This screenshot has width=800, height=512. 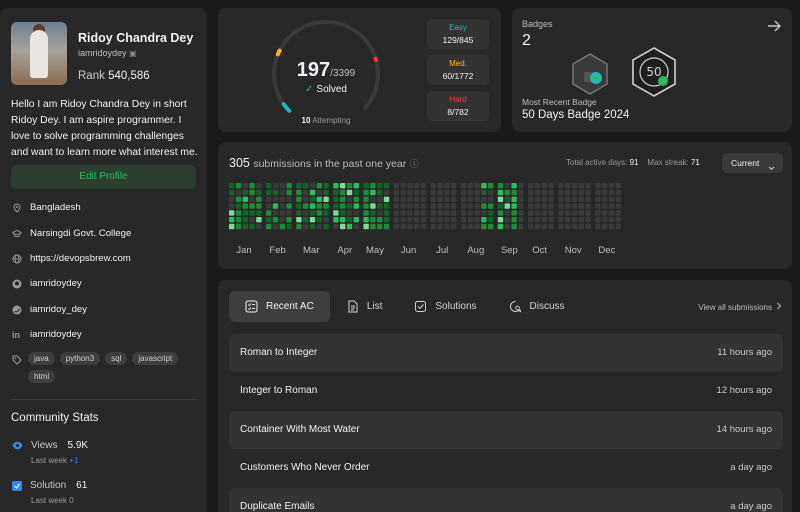 I want to click on year-select: Current, so click(x=752, y=163).